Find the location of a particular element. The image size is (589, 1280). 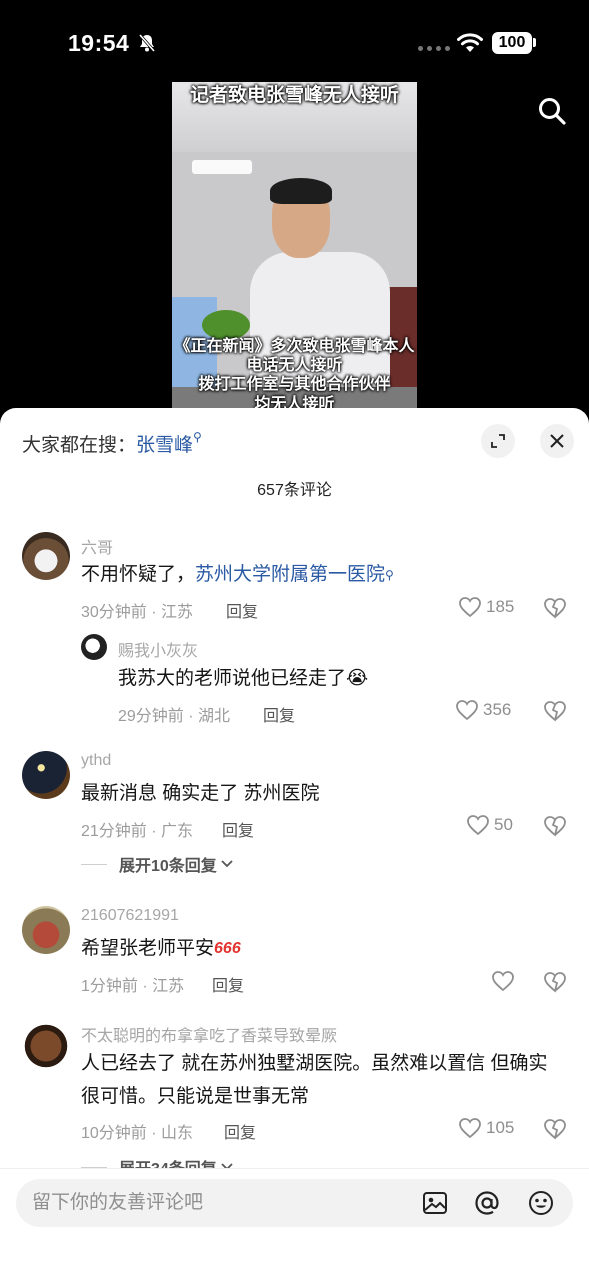

hot-search-bar: 大家都在搜：张雪峰⚲ is located at coordinates (112, 443).